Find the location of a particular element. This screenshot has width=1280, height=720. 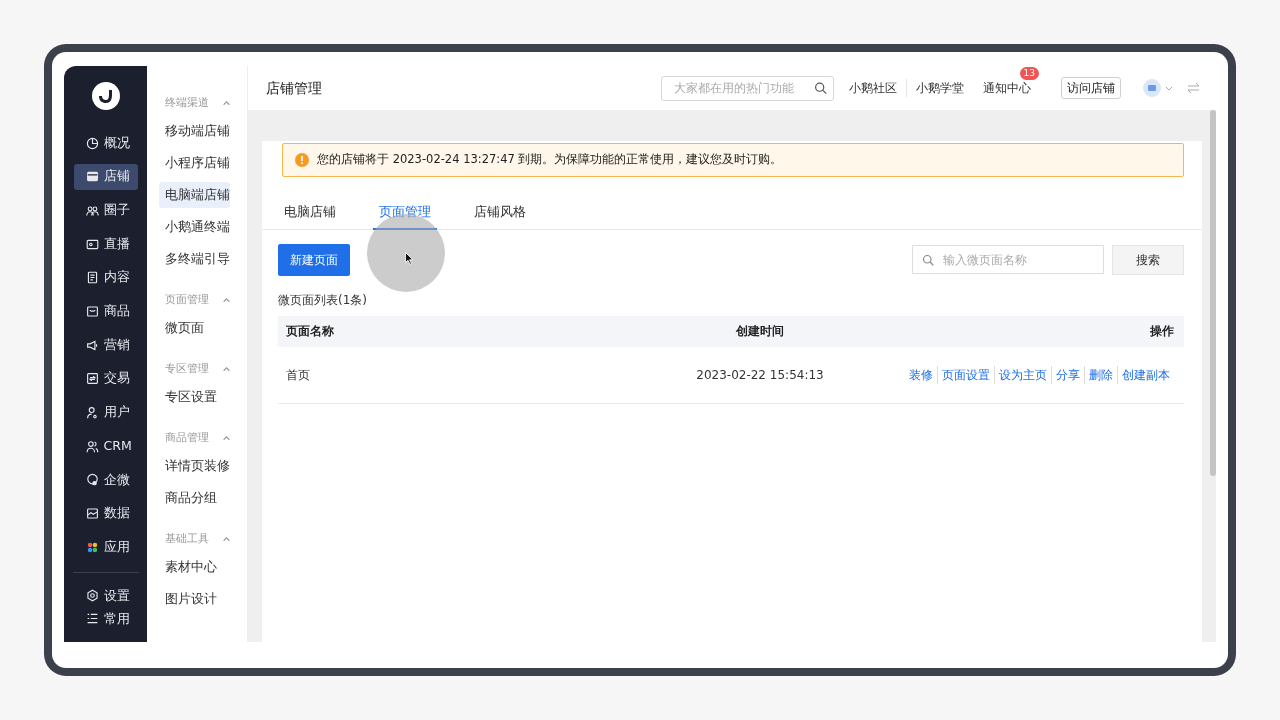

nav-item: 店铺 is located at coordinates (105, 176).